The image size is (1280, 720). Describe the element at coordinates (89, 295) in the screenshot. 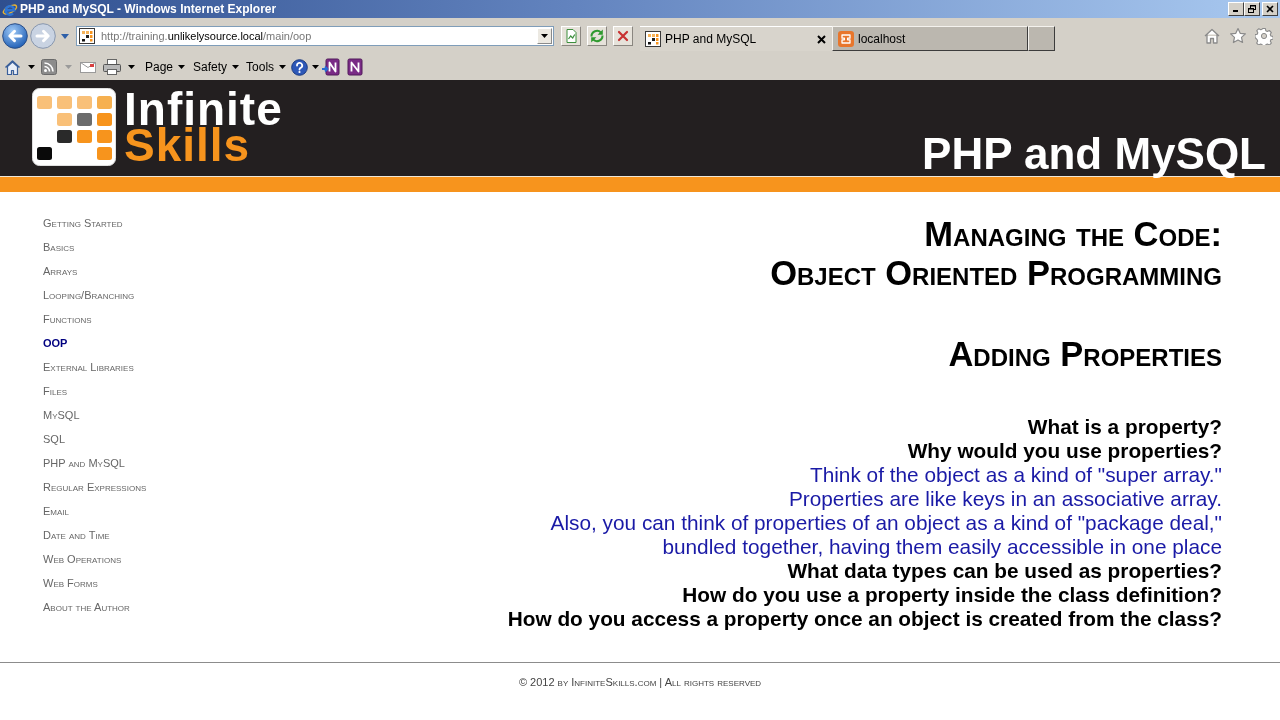

I see `sidebar-link: Looping/Branching` at that location.